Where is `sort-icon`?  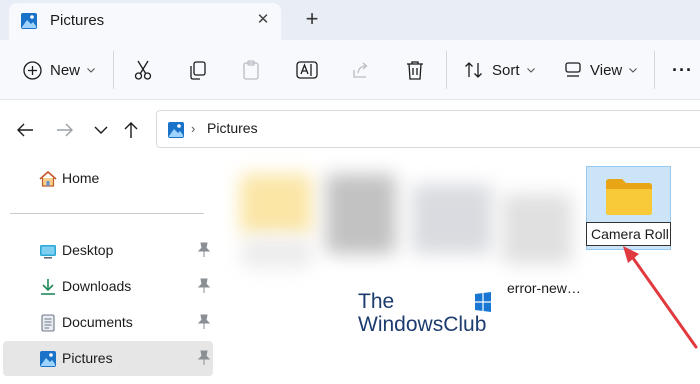
sort-icon is located at coordinates (473, 70).